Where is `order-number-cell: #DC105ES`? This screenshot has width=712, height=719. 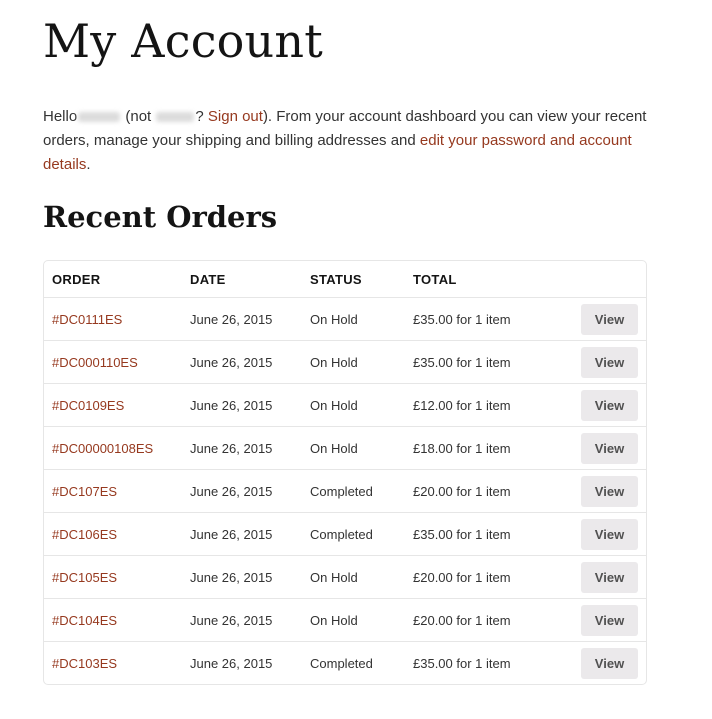
order-number-cell: #DC105ES is located at coordinates (113, 577).